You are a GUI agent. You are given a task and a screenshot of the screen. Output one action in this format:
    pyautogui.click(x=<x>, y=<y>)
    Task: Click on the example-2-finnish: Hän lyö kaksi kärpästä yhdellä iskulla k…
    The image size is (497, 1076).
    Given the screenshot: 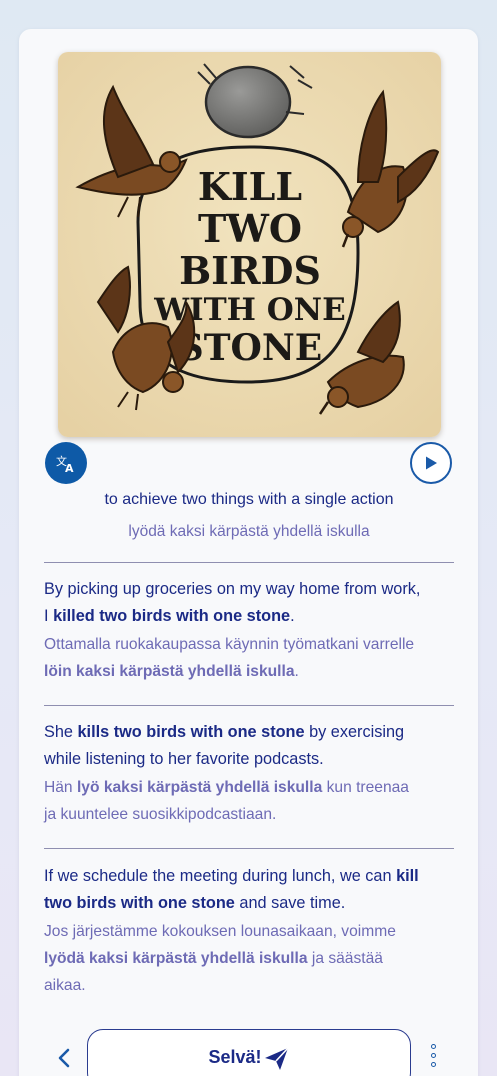 What is the action you would take?
    pyautogui.click(x=226, y=801)
    